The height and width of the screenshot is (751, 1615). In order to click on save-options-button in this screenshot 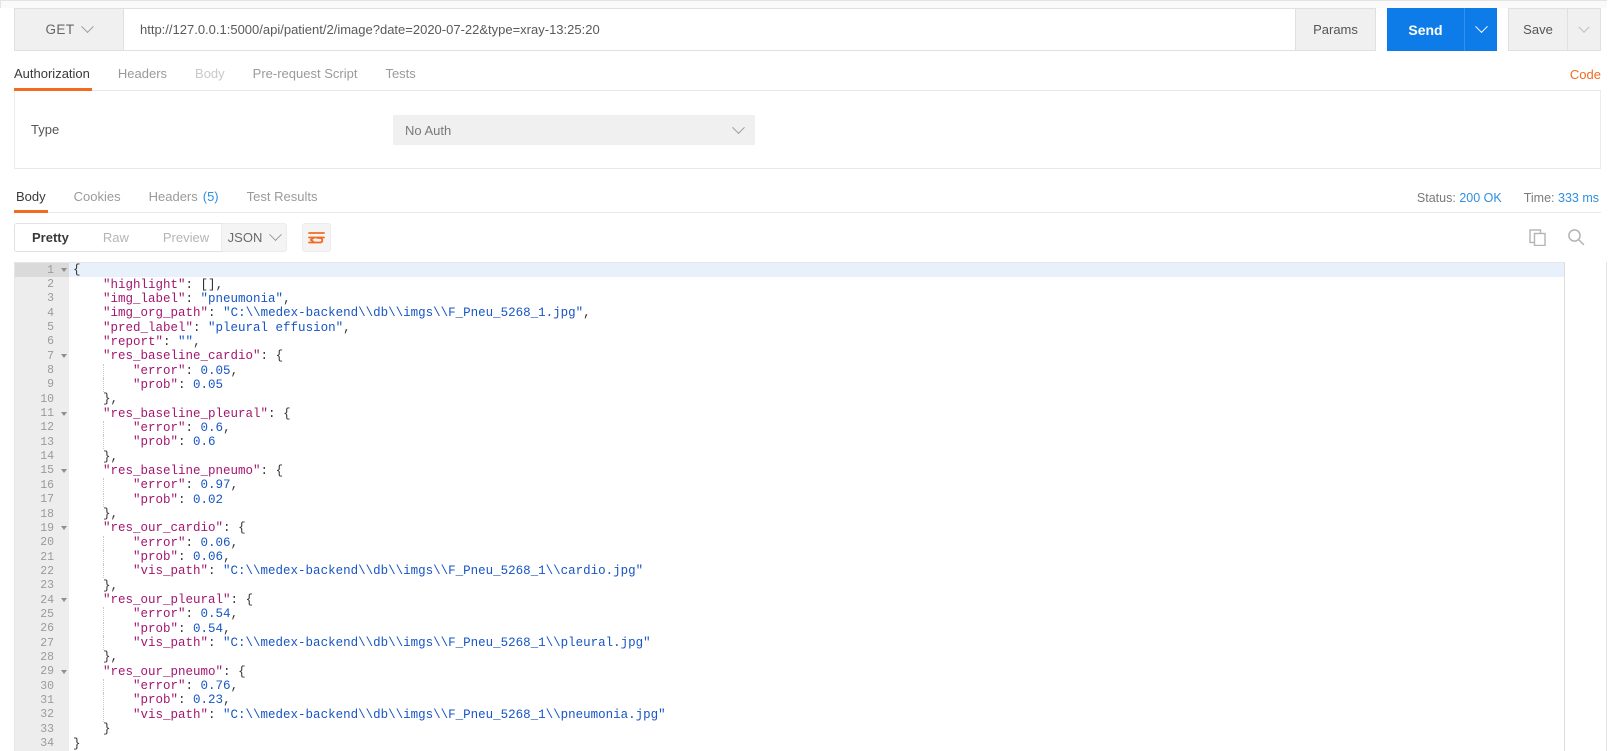, I will do `click(1584, 29)`.